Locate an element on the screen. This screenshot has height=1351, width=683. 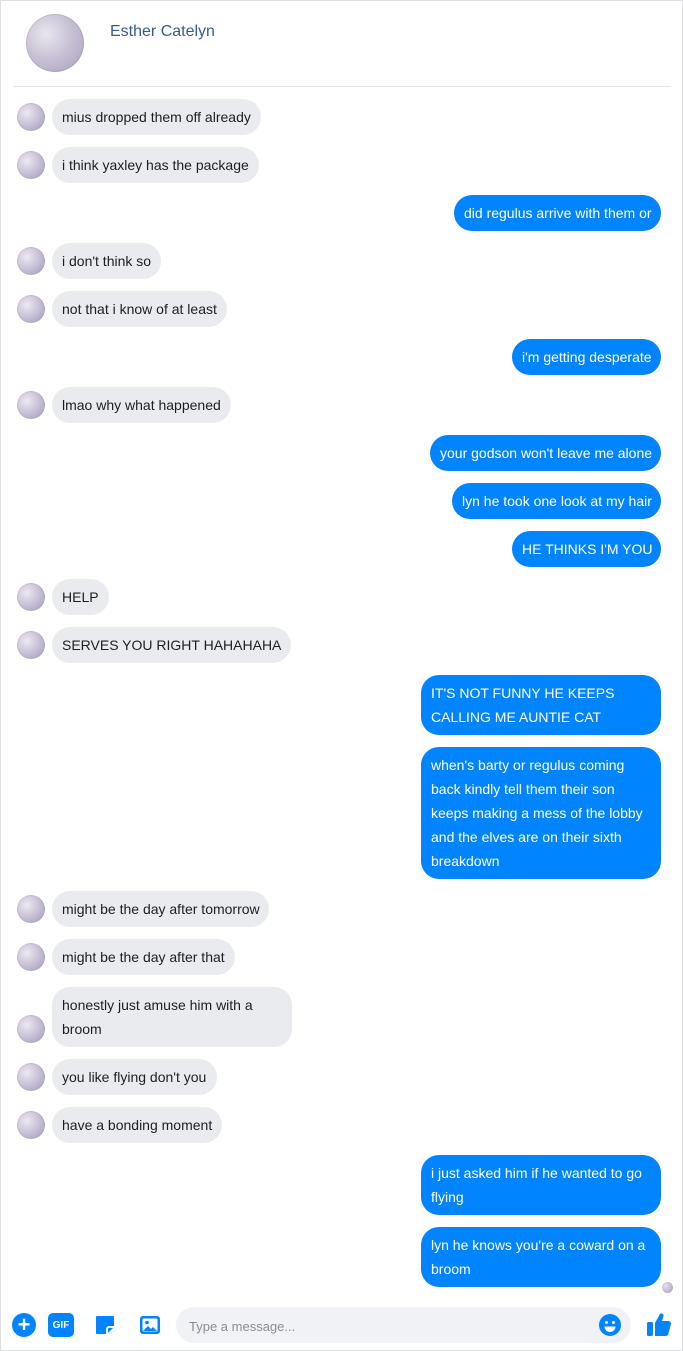
message-bubble-incoming: i think yaxley has the package is located at coordinates (155, 165).